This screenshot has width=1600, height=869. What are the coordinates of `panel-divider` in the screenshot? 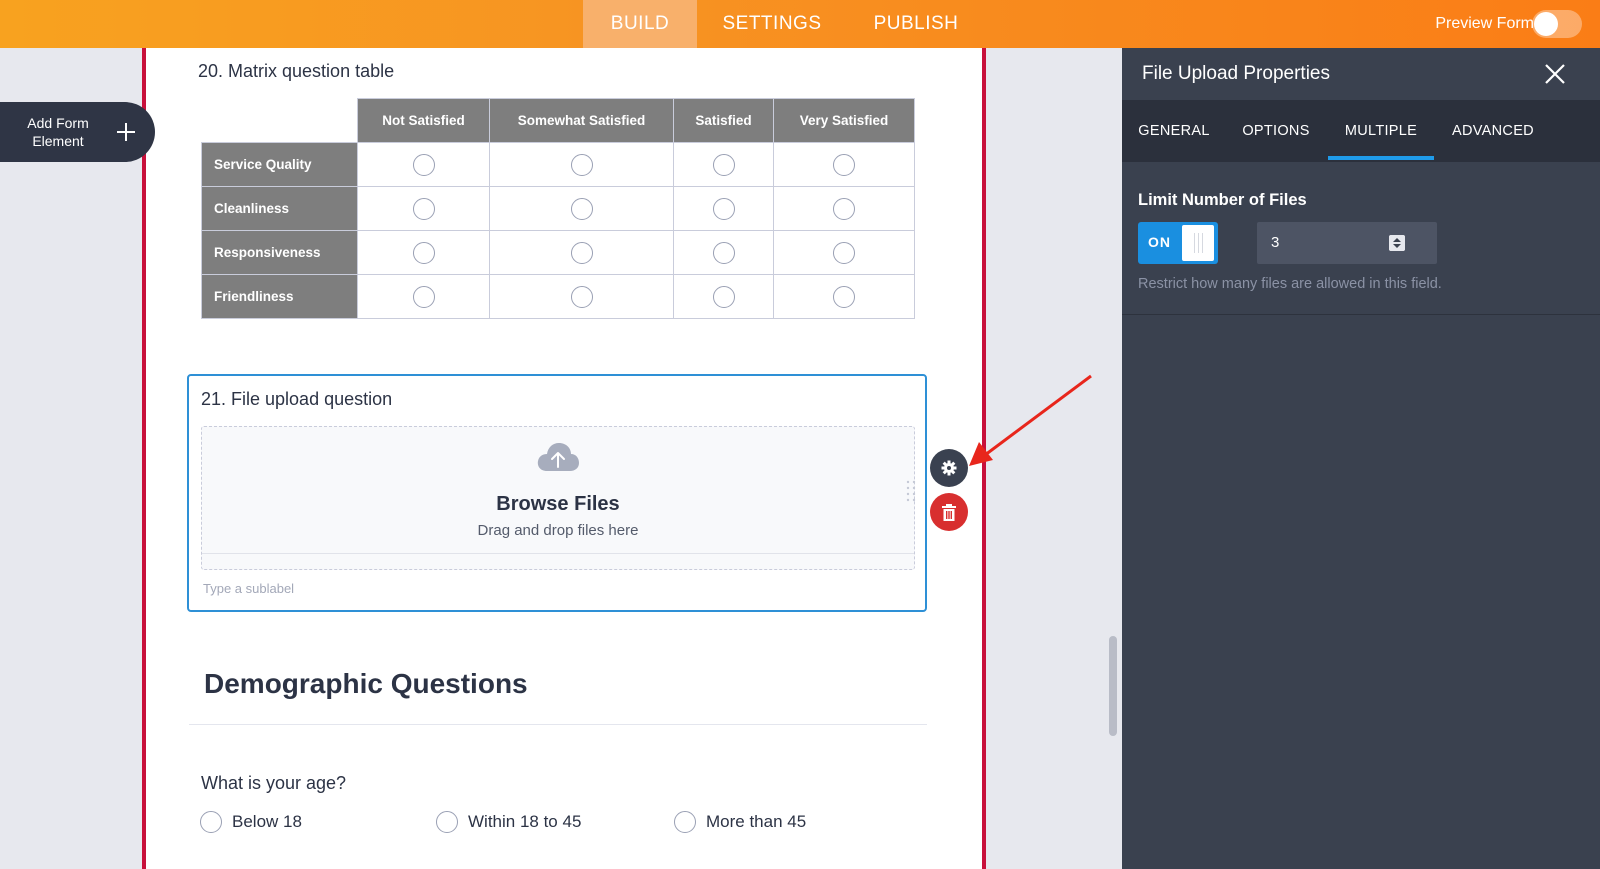 It's located at (1361, 314).